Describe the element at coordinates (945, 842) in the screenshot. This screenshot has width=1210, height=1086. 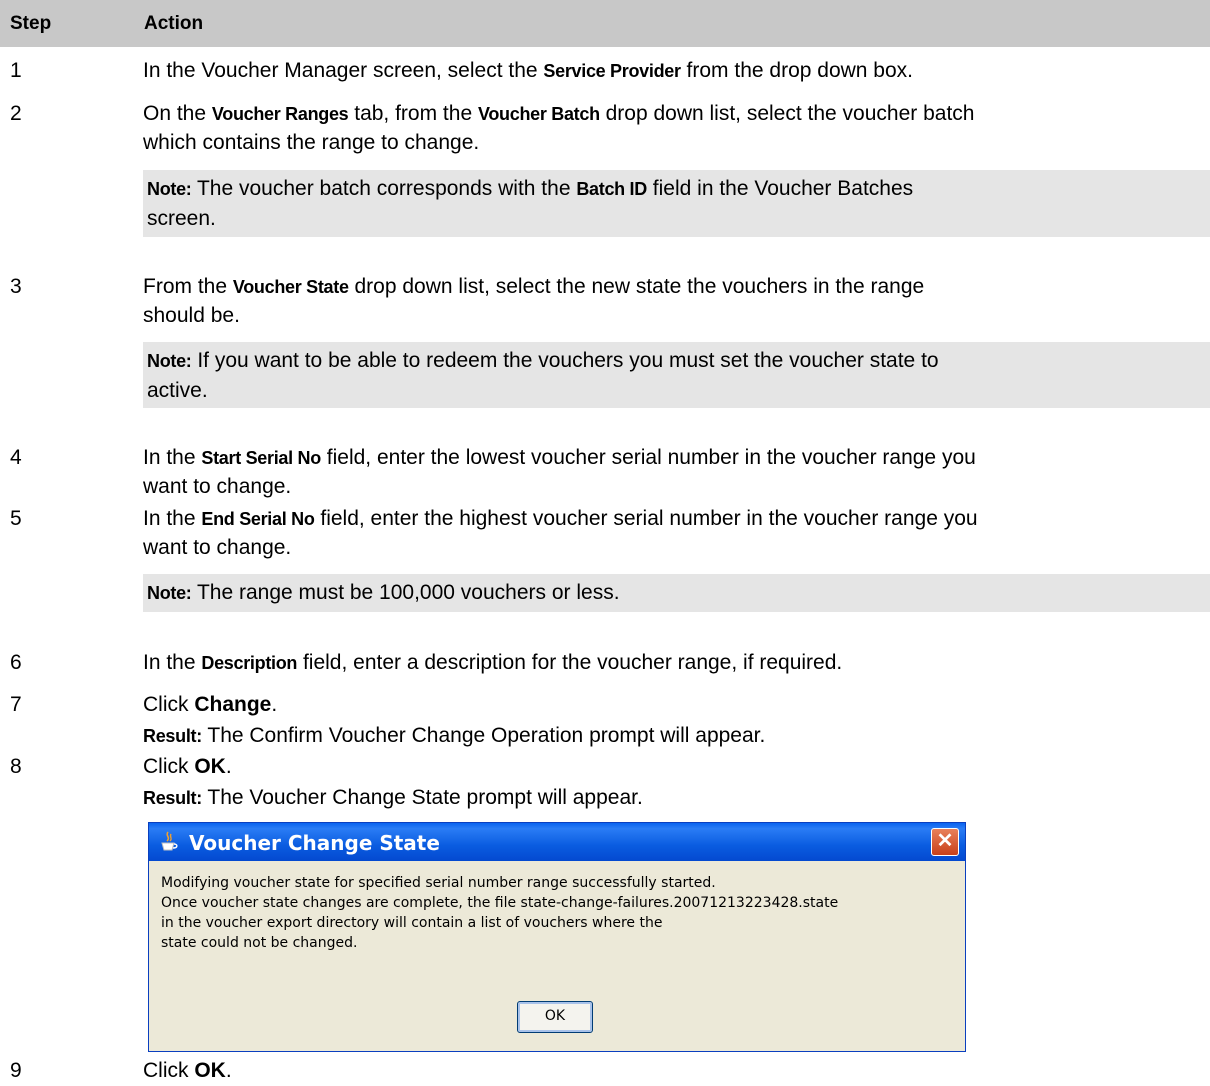
I see `close-icon: ✕` at that location.